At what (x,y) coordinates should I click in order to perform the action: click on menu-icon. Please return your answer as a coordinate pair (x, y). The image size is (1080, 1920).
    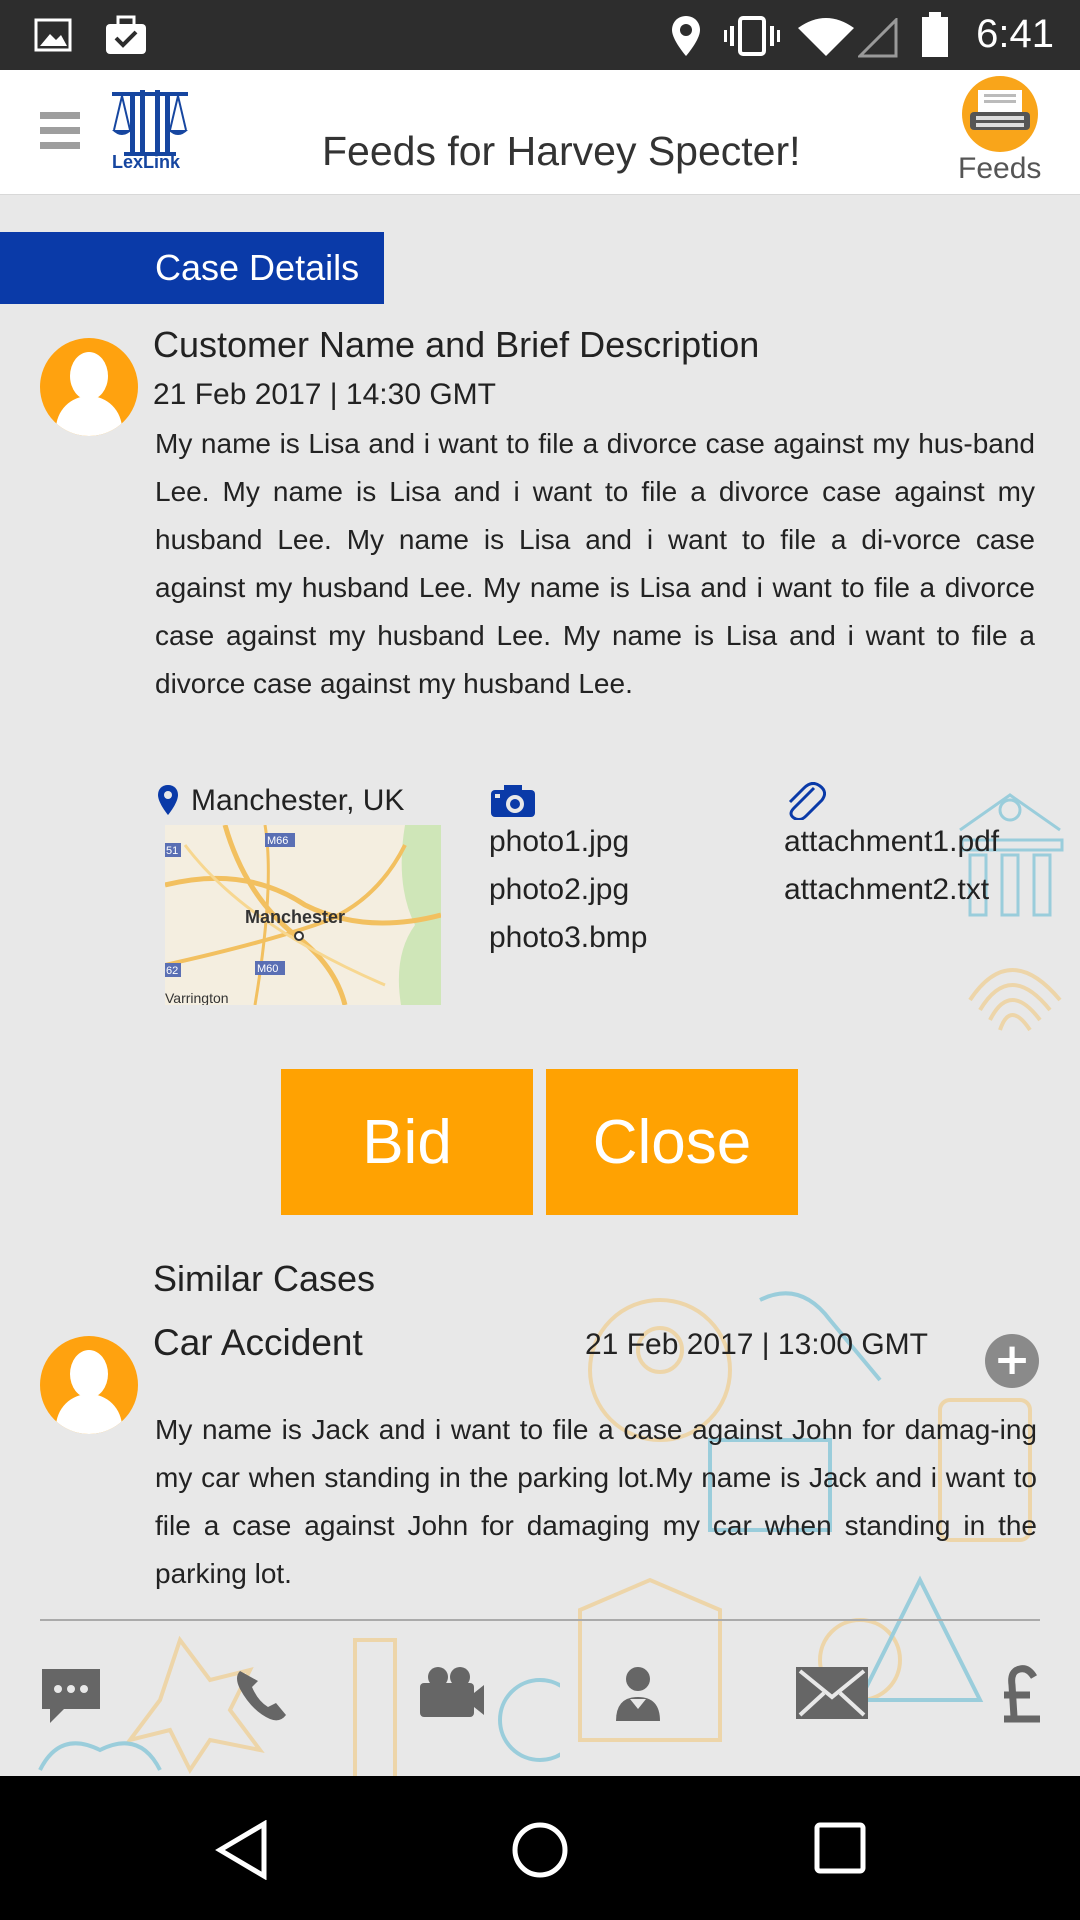
    Looking at the image, I should click on (60, 131).